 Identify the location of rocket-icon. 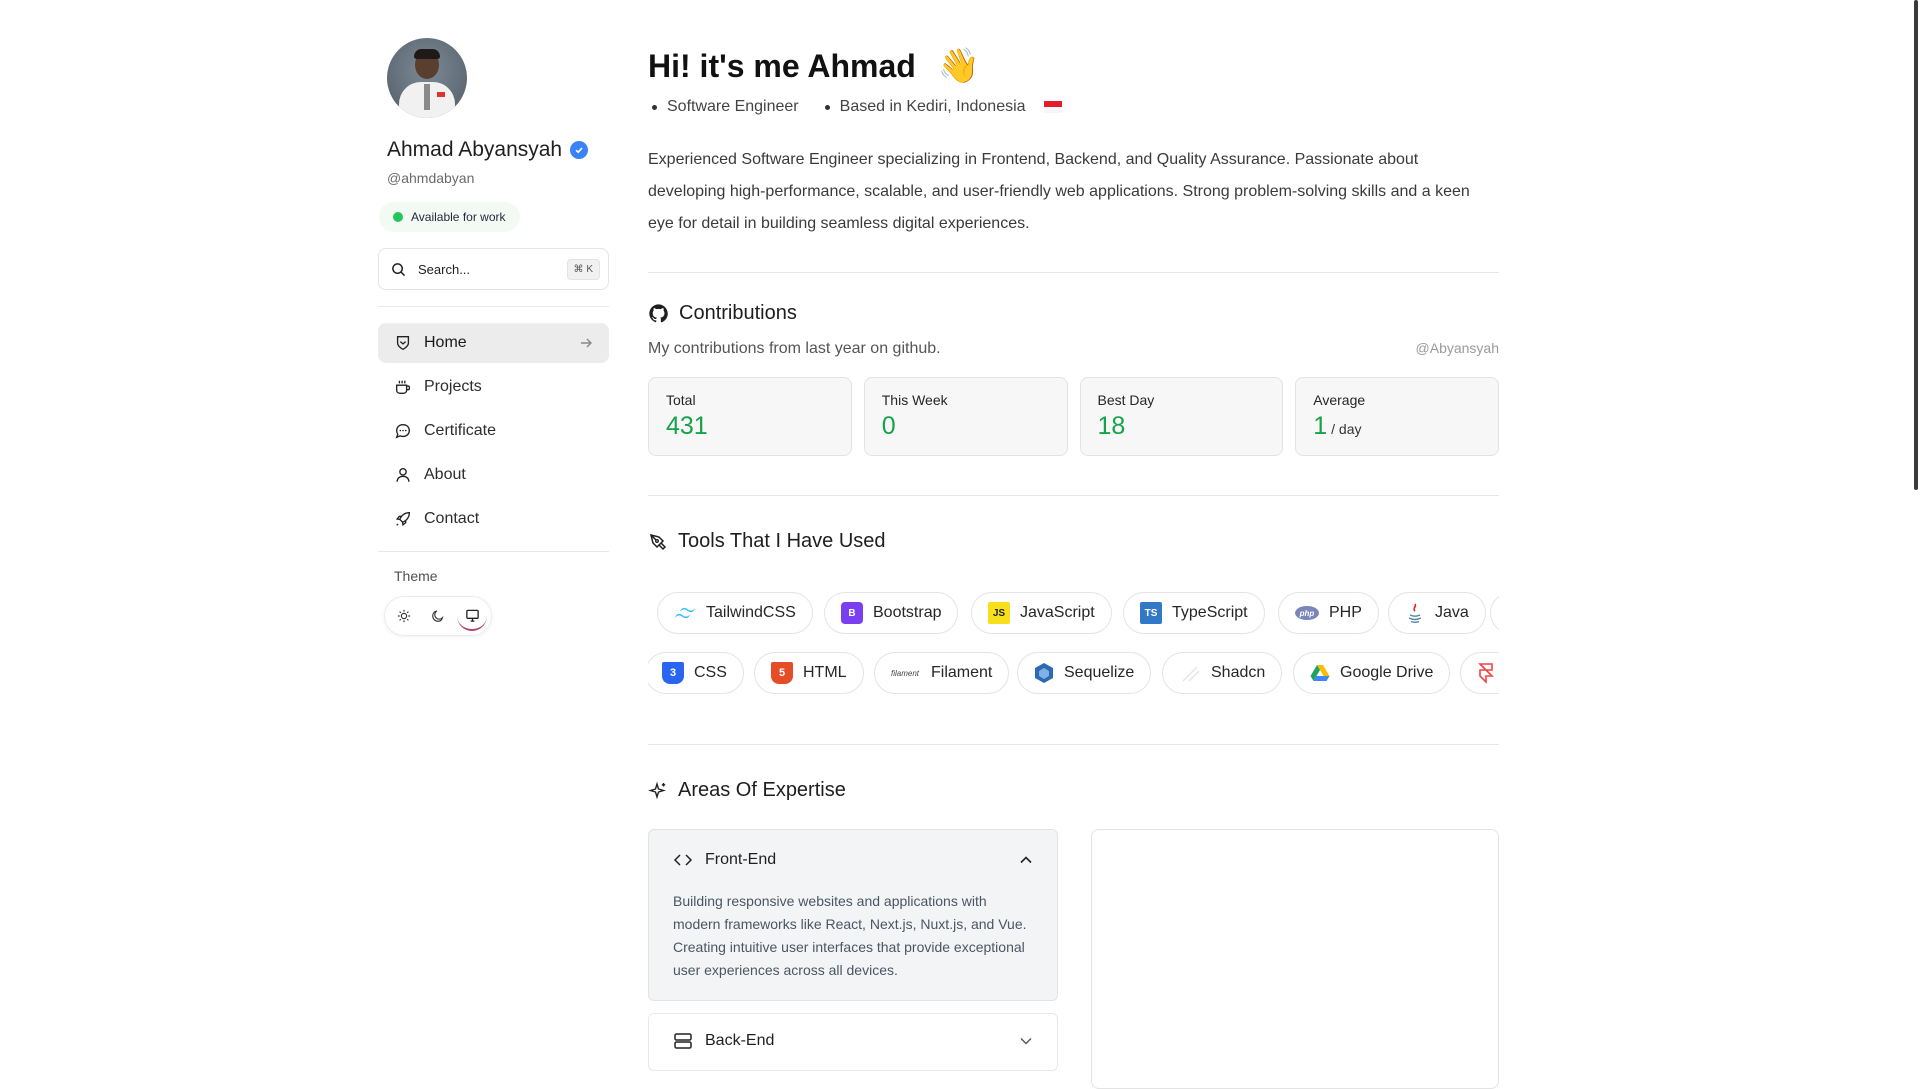
(402, 519).